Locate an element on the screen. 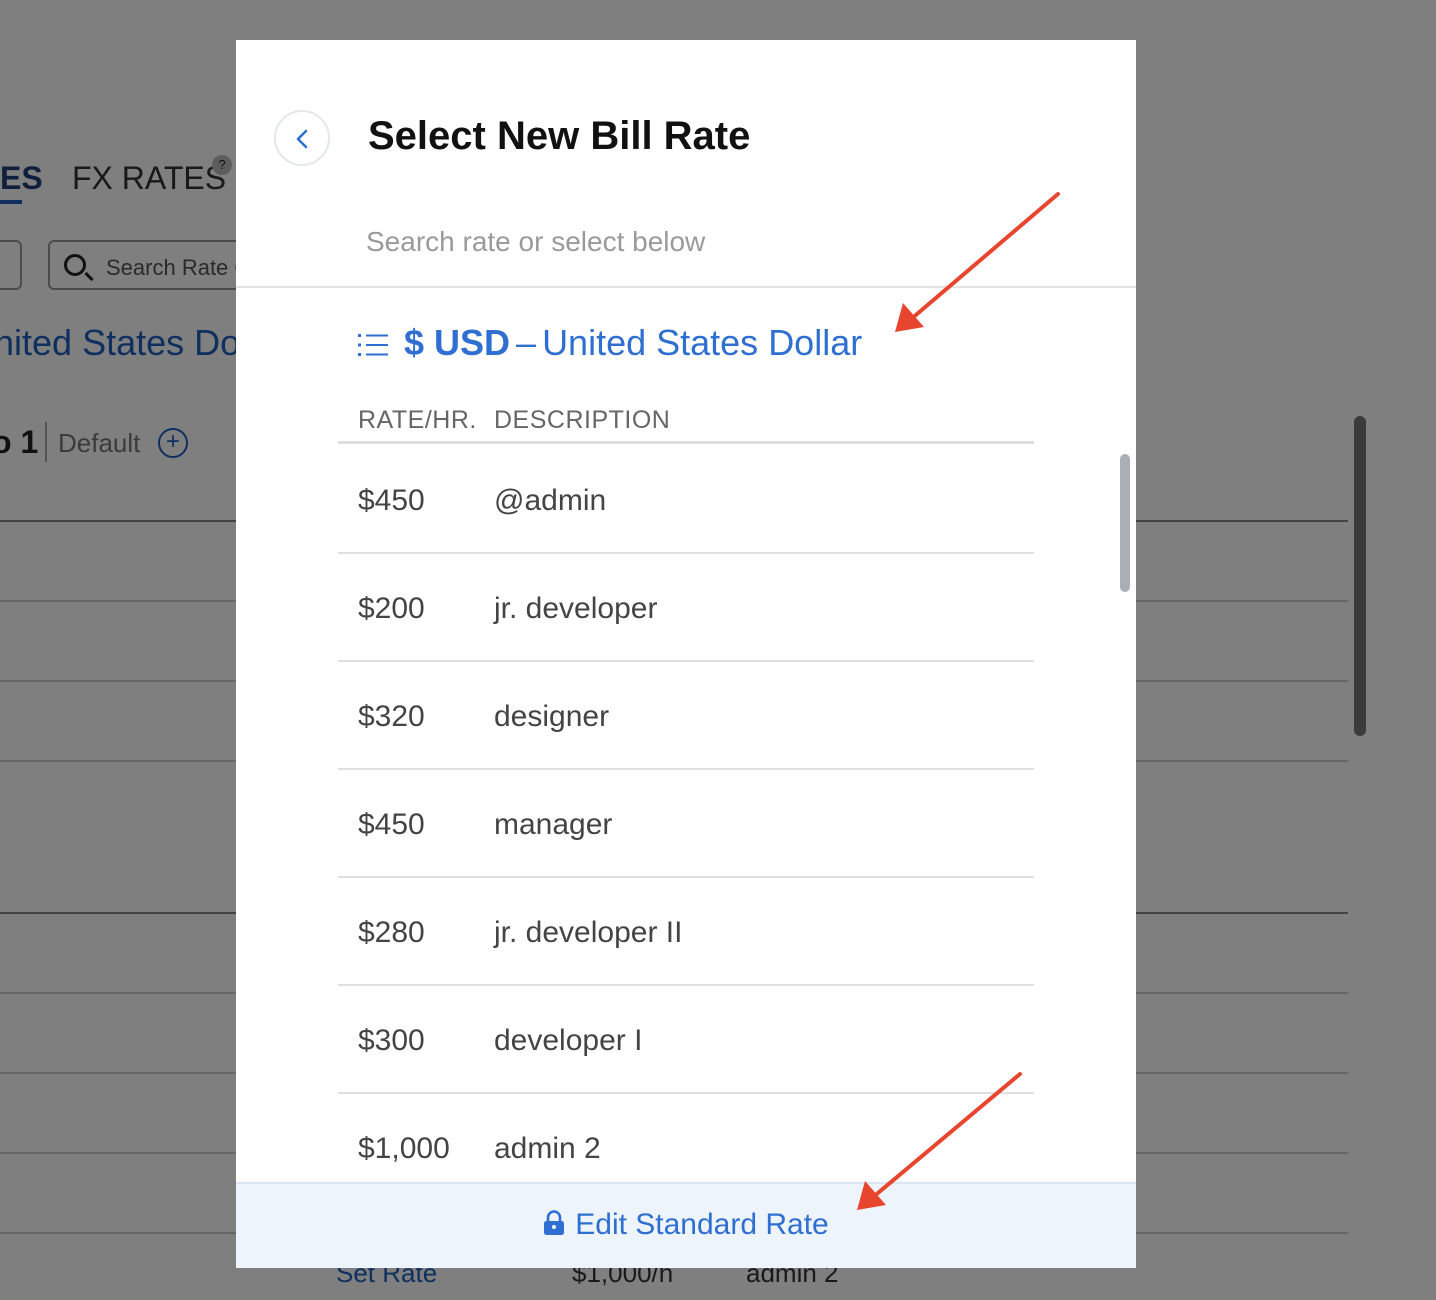  rate-description: jr. developer is located at coordinates (576, 608).